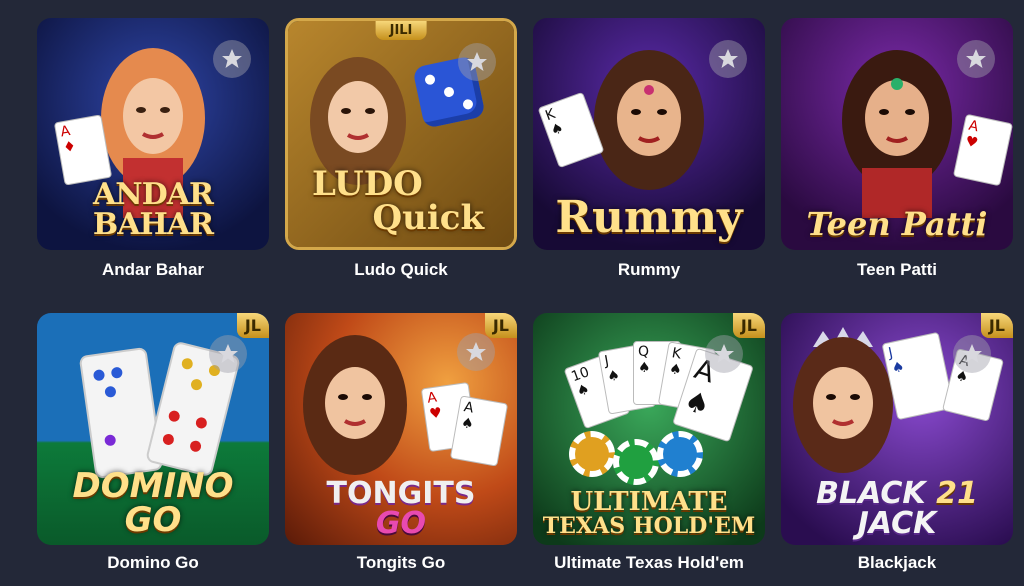 This screenshot has width=1024, height=586. What do you see at coordinates (897, 224) in the screenshot?
I see `game-logo: Teen Patti` at bounding box center [897, 224].